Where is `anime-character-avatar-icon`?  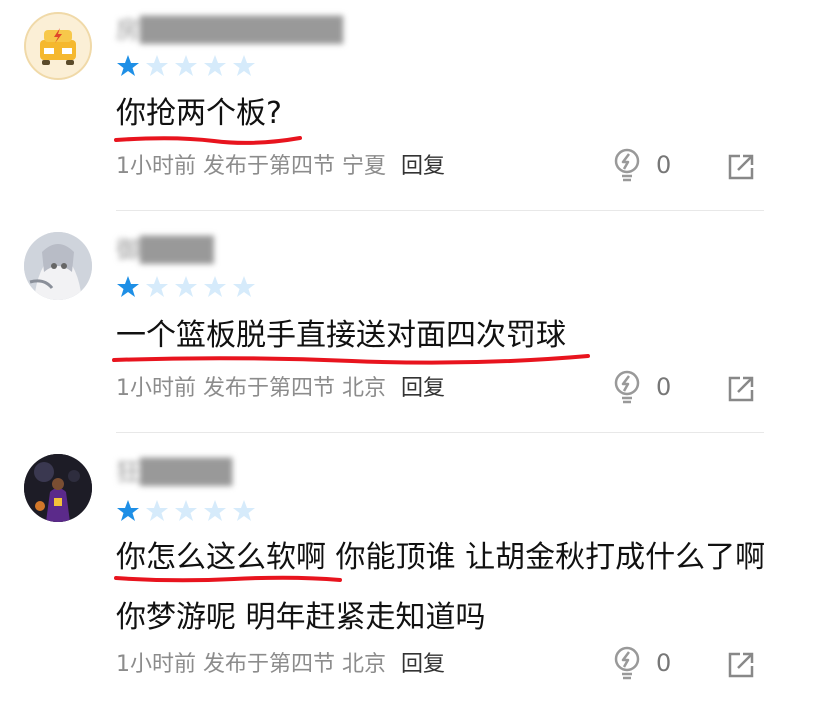 anime-character-avatar-icon is located at coordinates (58, 266).